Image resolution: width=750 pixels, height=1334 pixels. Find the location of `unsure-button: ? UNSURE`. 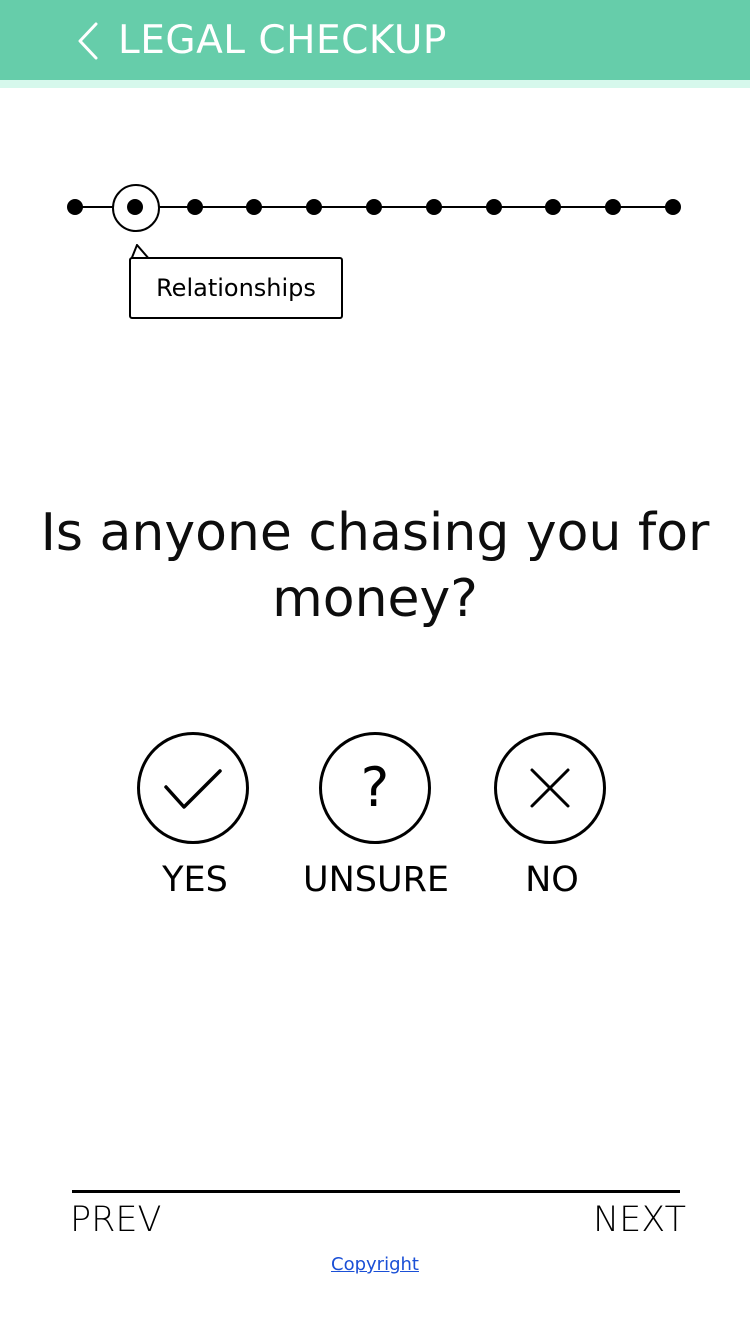

unsure-button: ? UNSURE is located at coordinates (376, 819).